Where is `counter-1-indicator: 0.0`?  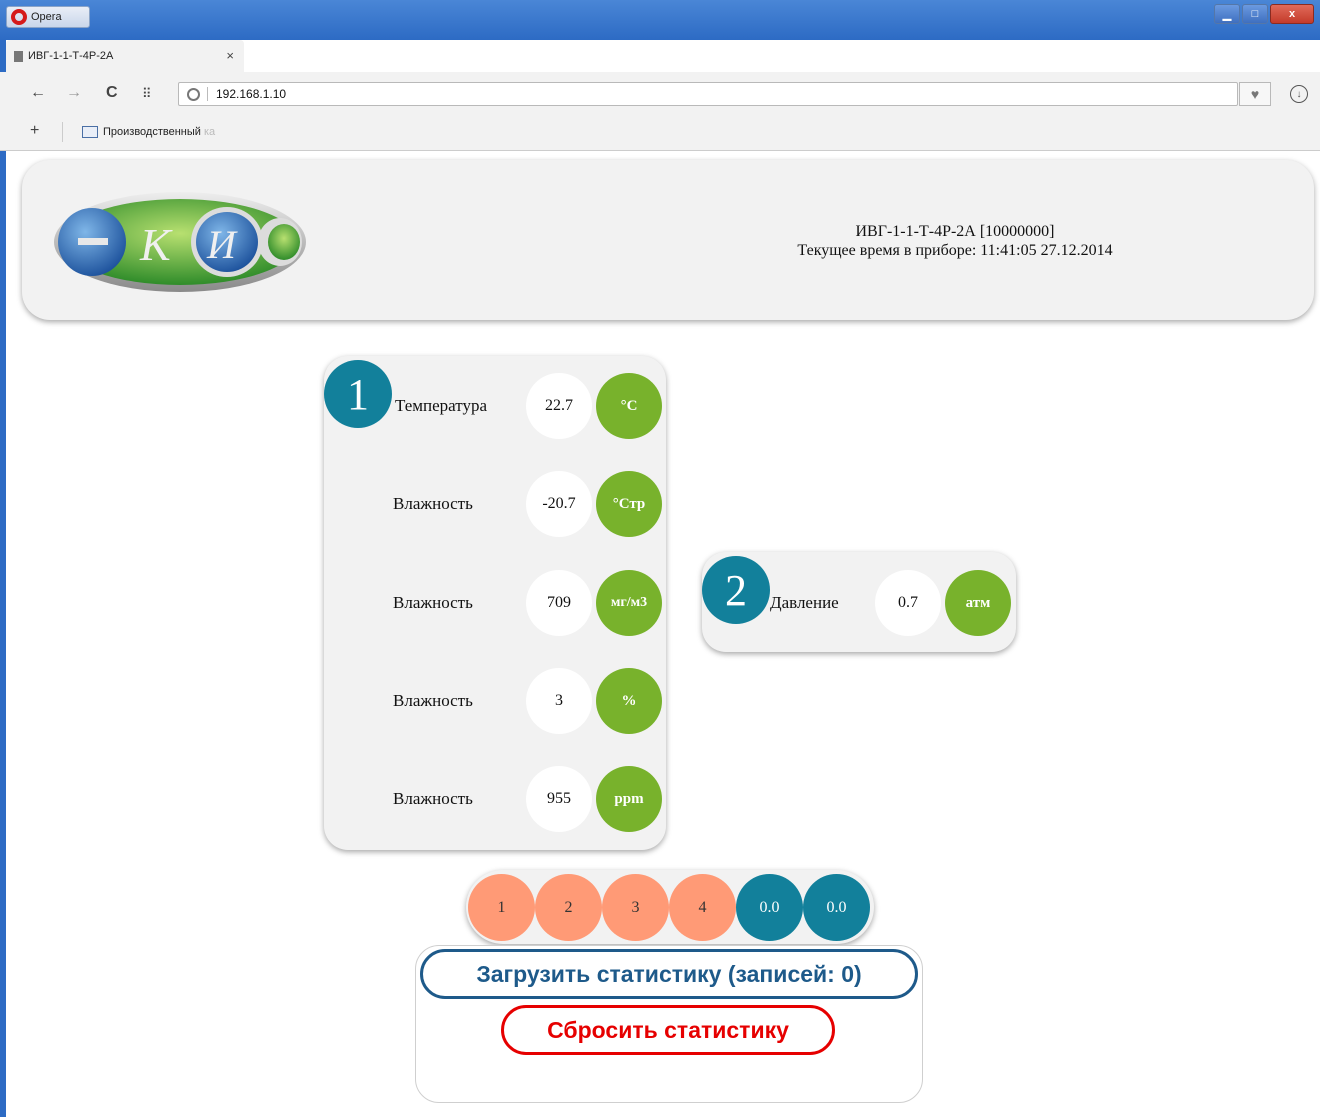
counter-1-indicator: 0.0 is located at coordinates (769, 907).